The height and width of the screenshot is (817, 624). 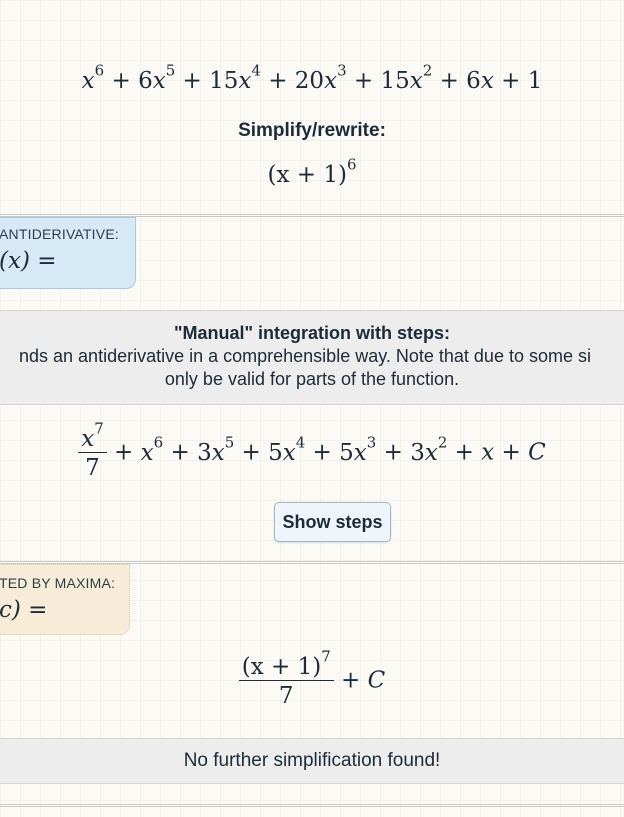 What do you see at coordinates (376, 680) in the screenshot?
I see `maxima-constant: C` at bounding box center [376, 680].